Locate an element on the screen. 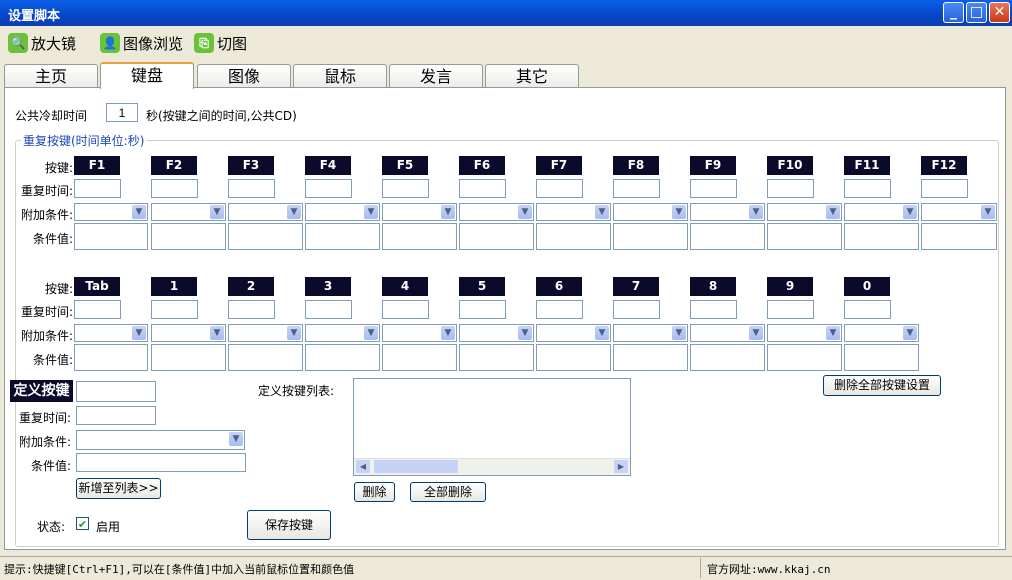 This screenshot has width=1012, height=580. tab-home: 主页 is located at coordinates (51, 76).